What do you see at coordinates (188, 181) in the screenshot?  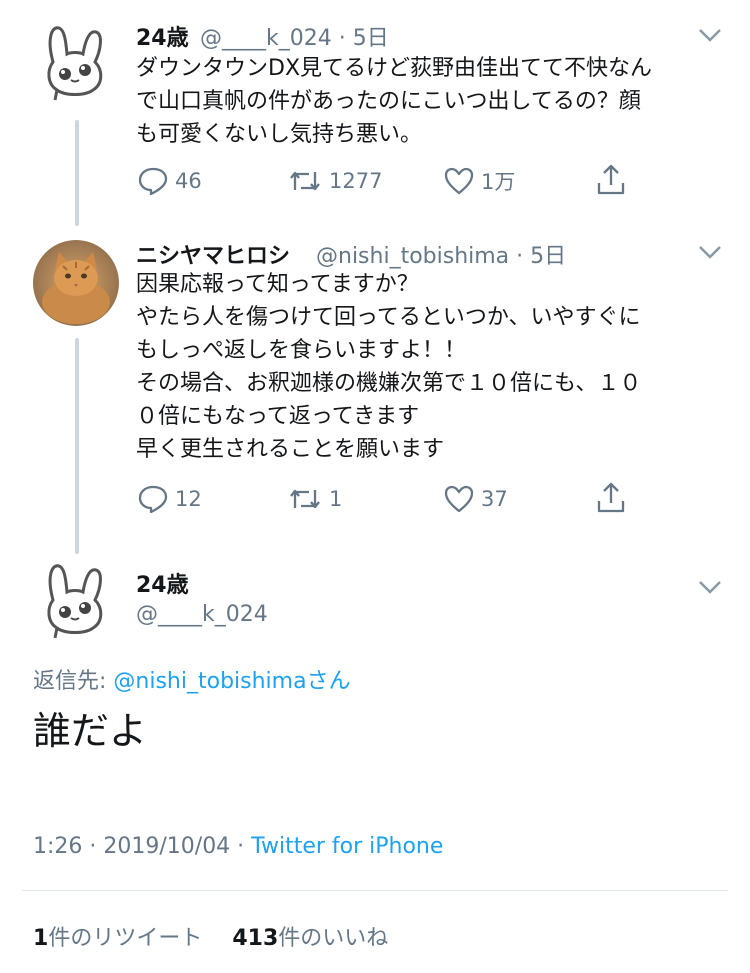 I see `reply-count: 46` at bounding box center [188, 181].